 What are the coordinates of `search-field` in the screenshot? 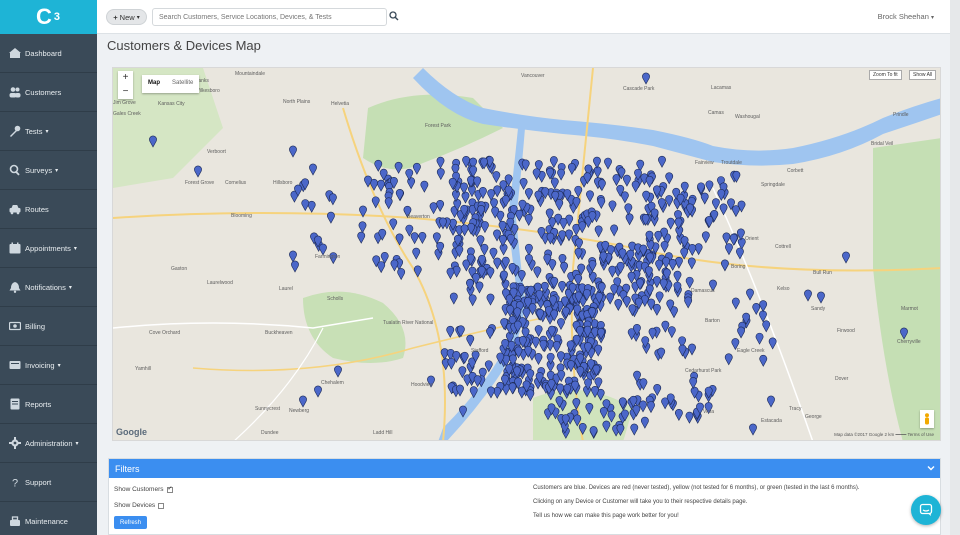 It's located at (269, 17).